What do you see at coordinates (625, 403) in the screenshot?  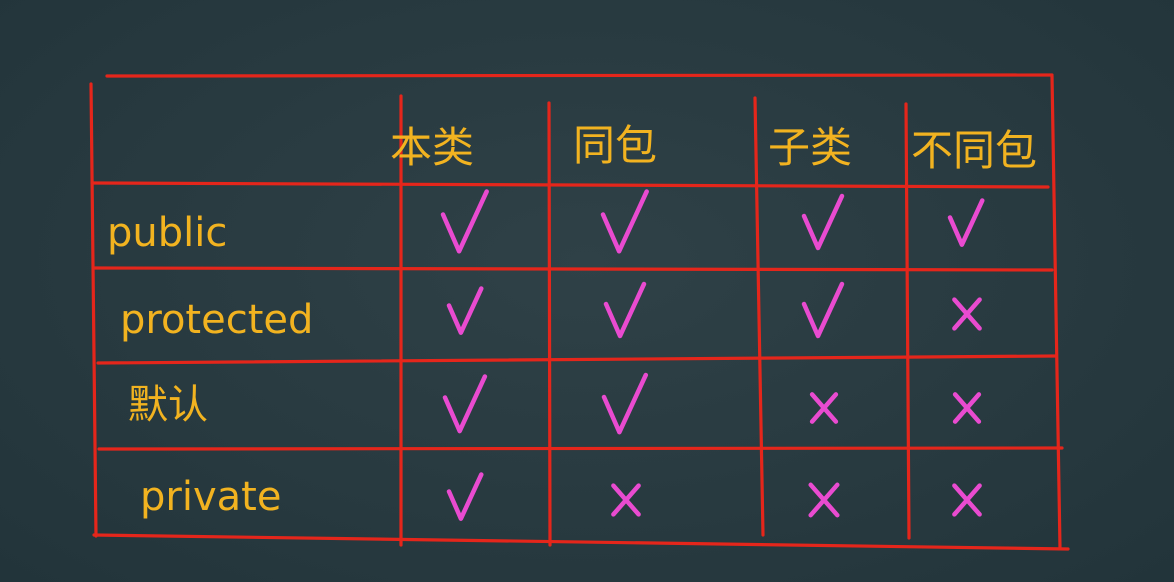 I see `check-icon-默认-same-package` at bounding box center [625, 403].